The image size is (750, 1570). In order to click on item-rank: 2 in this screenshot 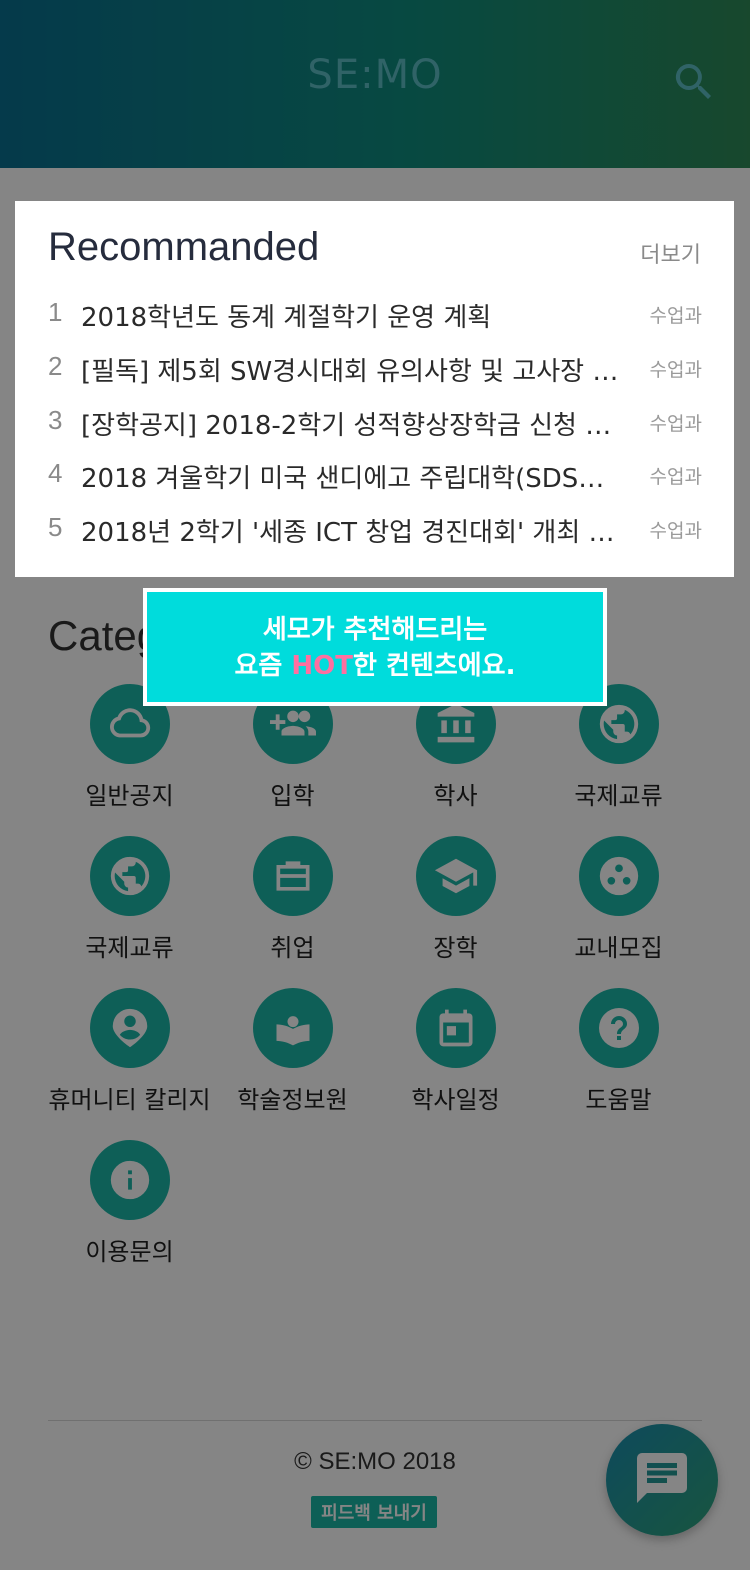, I will do `click(55, 366)`.